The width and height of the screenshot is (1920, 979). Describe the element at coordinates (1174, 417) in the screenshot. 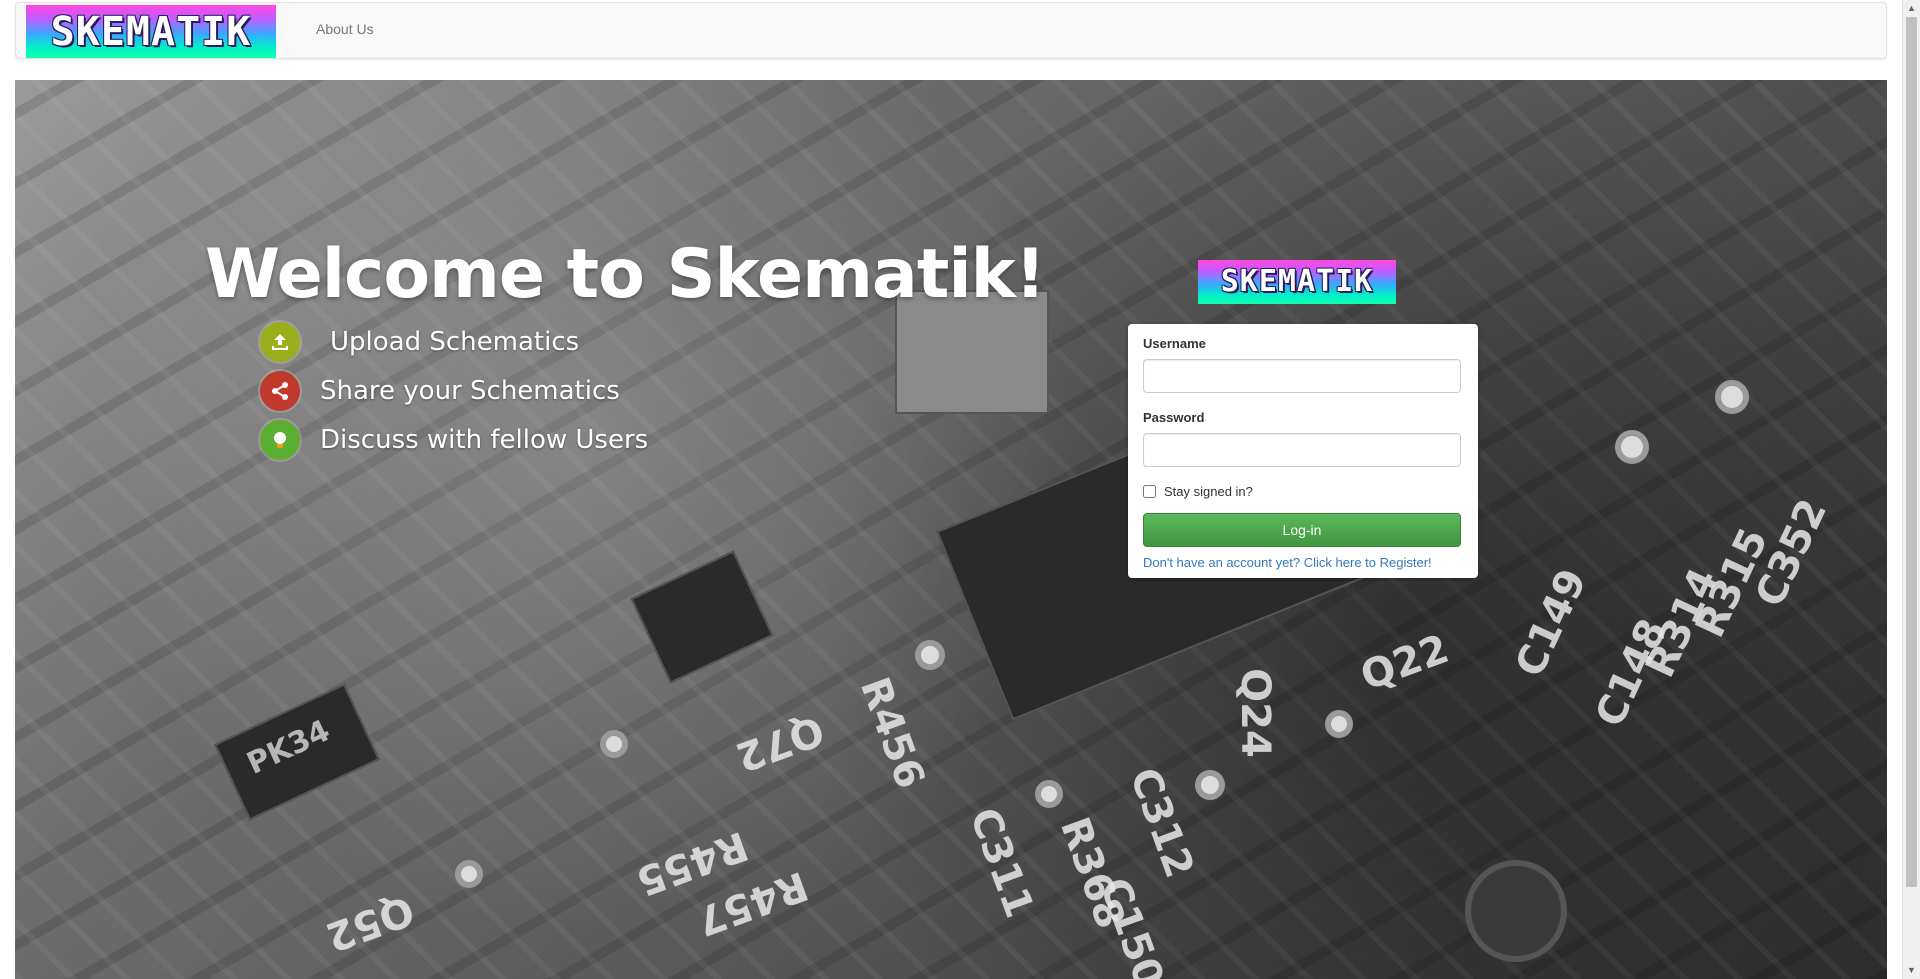

I see `password-label: Password` at that location.